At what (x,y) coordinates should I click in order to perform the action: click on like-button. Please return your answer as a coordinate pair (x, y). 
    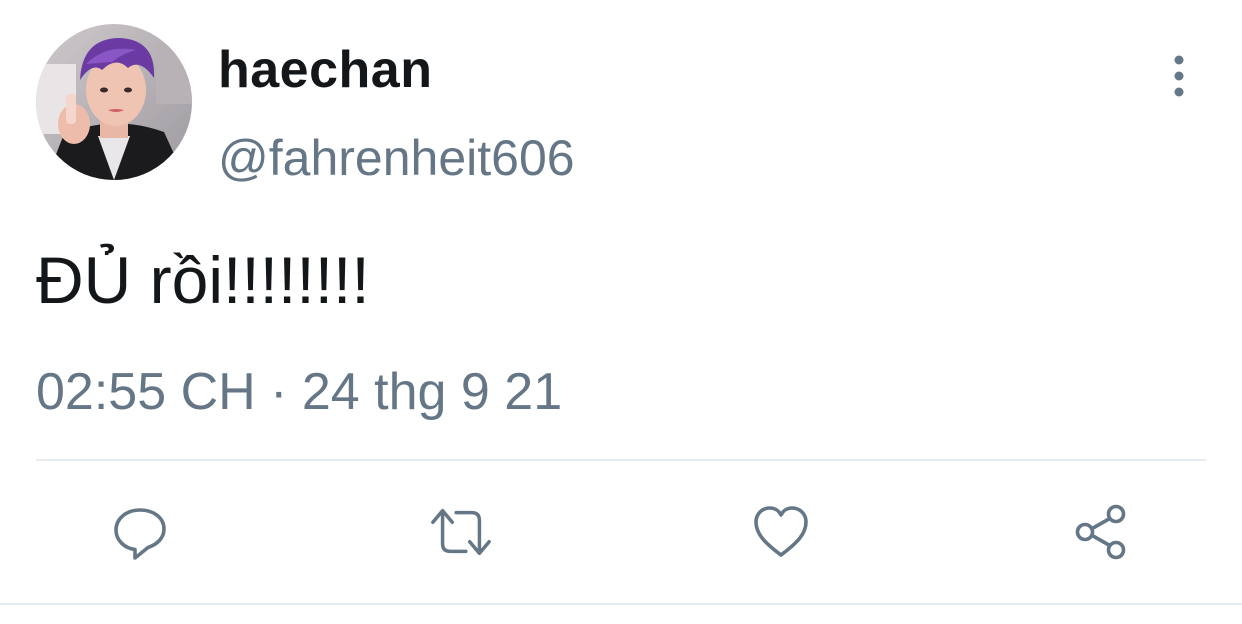
    Looking at the image, I should click on (781, 532).